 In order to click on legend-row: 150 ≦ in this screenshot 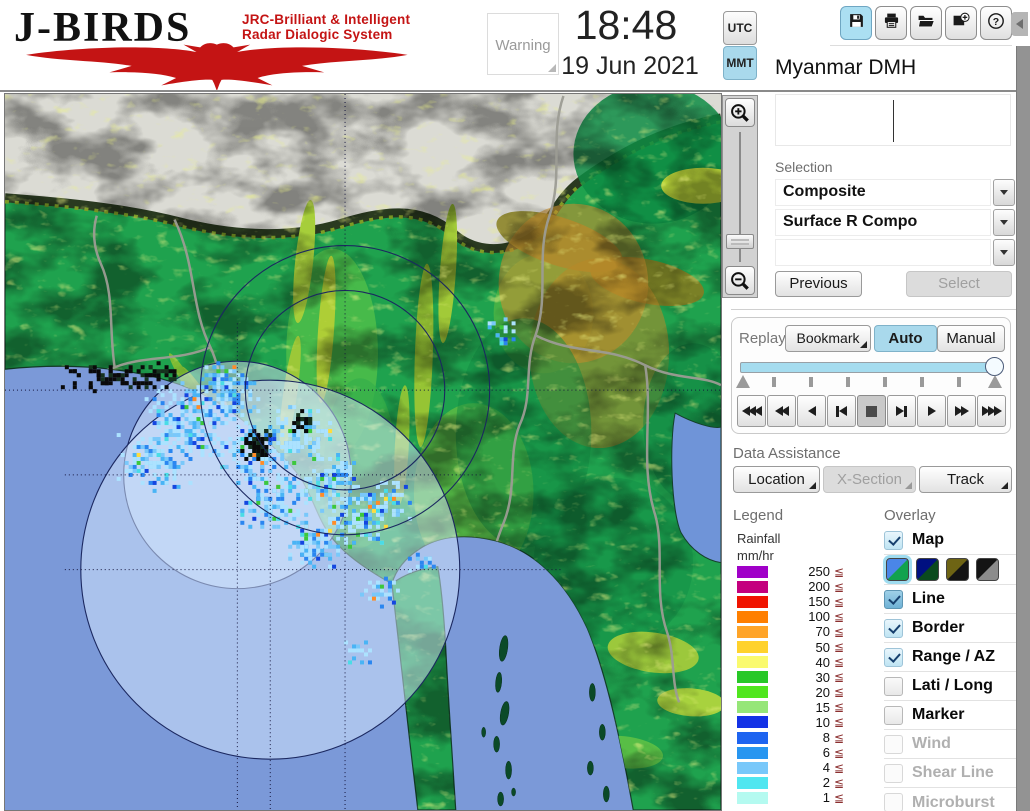, I will do `click(790, 601)`.